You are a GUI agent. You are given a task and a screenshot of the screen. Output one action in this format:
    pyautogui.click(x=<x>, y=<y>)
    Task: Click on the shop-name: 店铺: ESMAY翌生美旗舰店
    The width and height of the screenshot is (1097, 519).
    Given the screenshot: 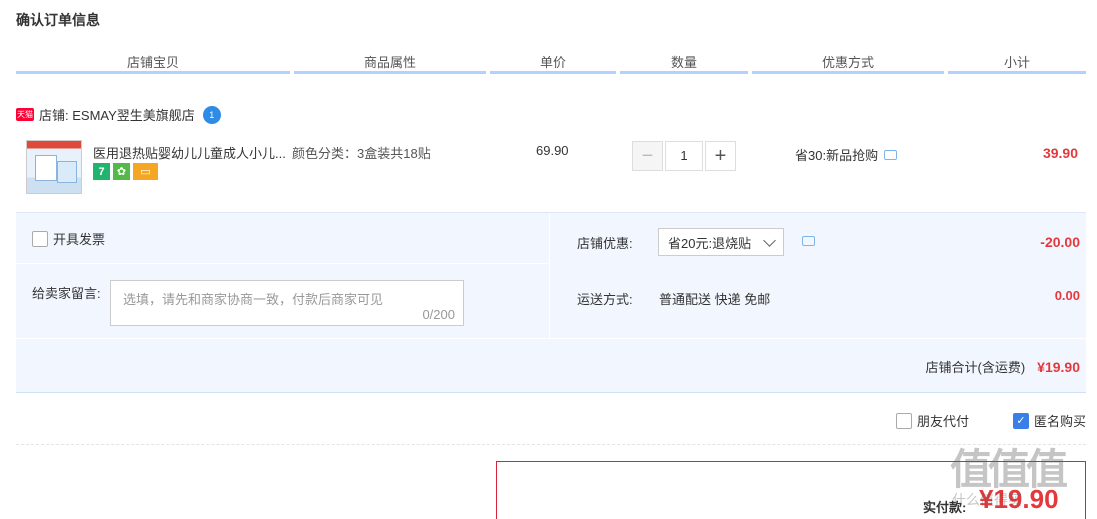 What is the action you would take?
    pyautogui.click(x=117, y=114)
    